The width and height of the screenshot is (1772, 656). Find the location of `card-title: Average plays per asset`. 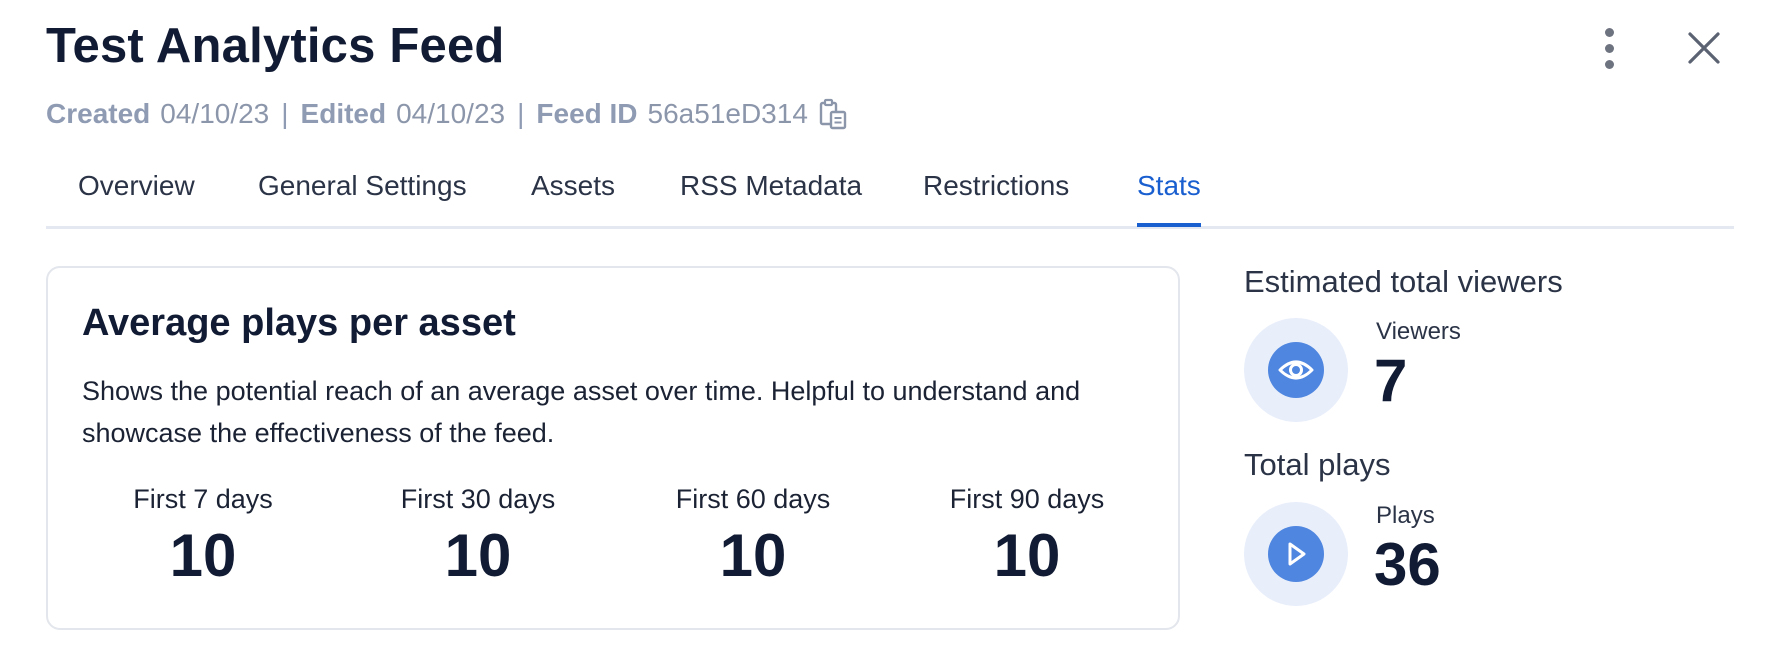

card-title: Average plays per asset is located at coordinates (299, 323).